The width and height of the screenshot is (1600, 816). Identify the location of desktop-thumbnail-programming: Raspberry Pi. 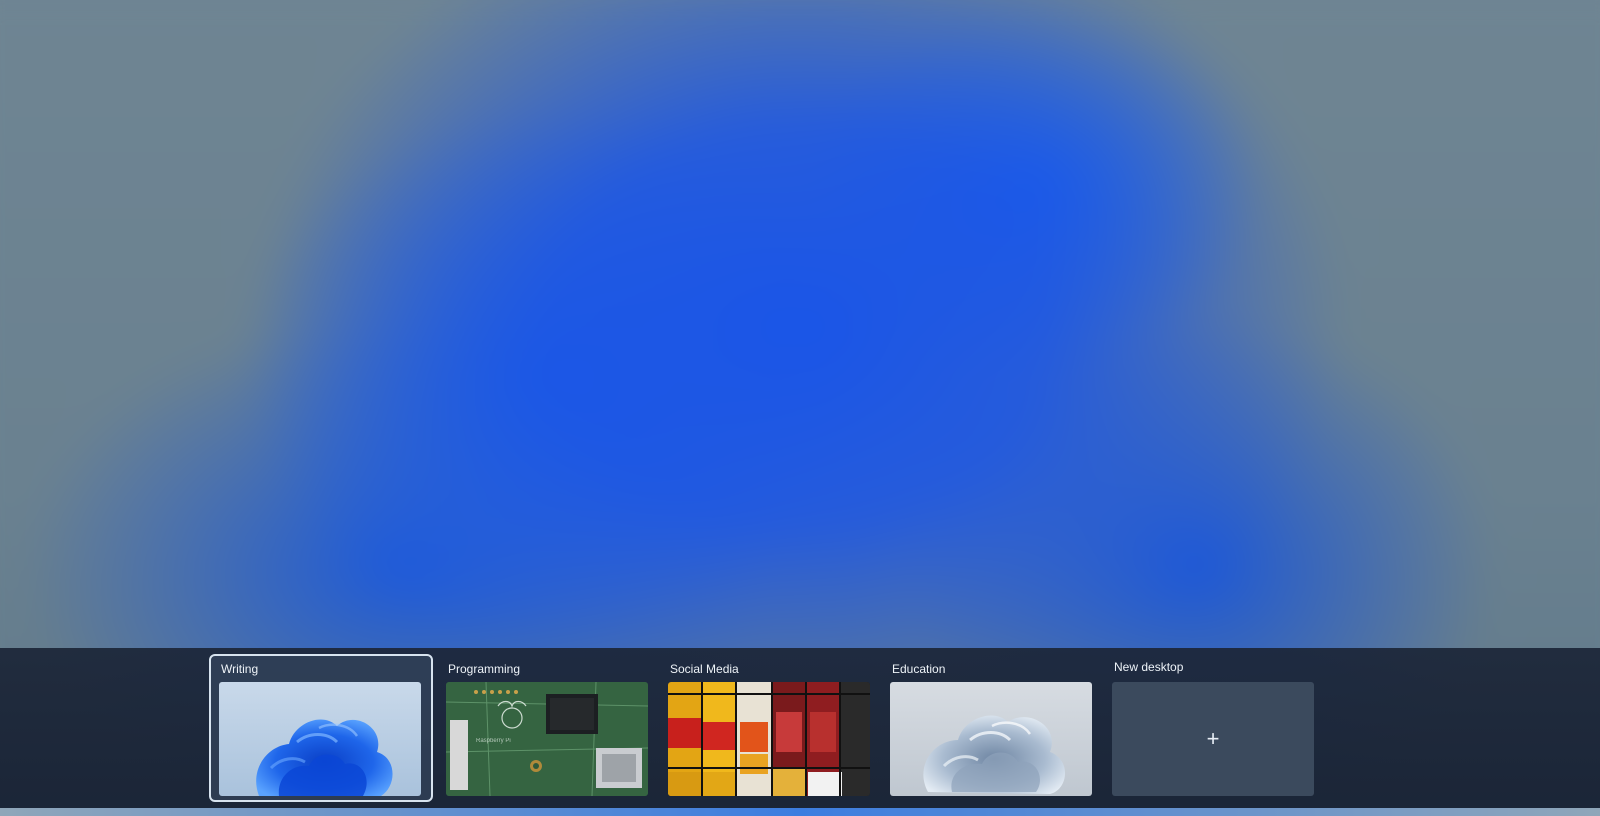
(547, 739).